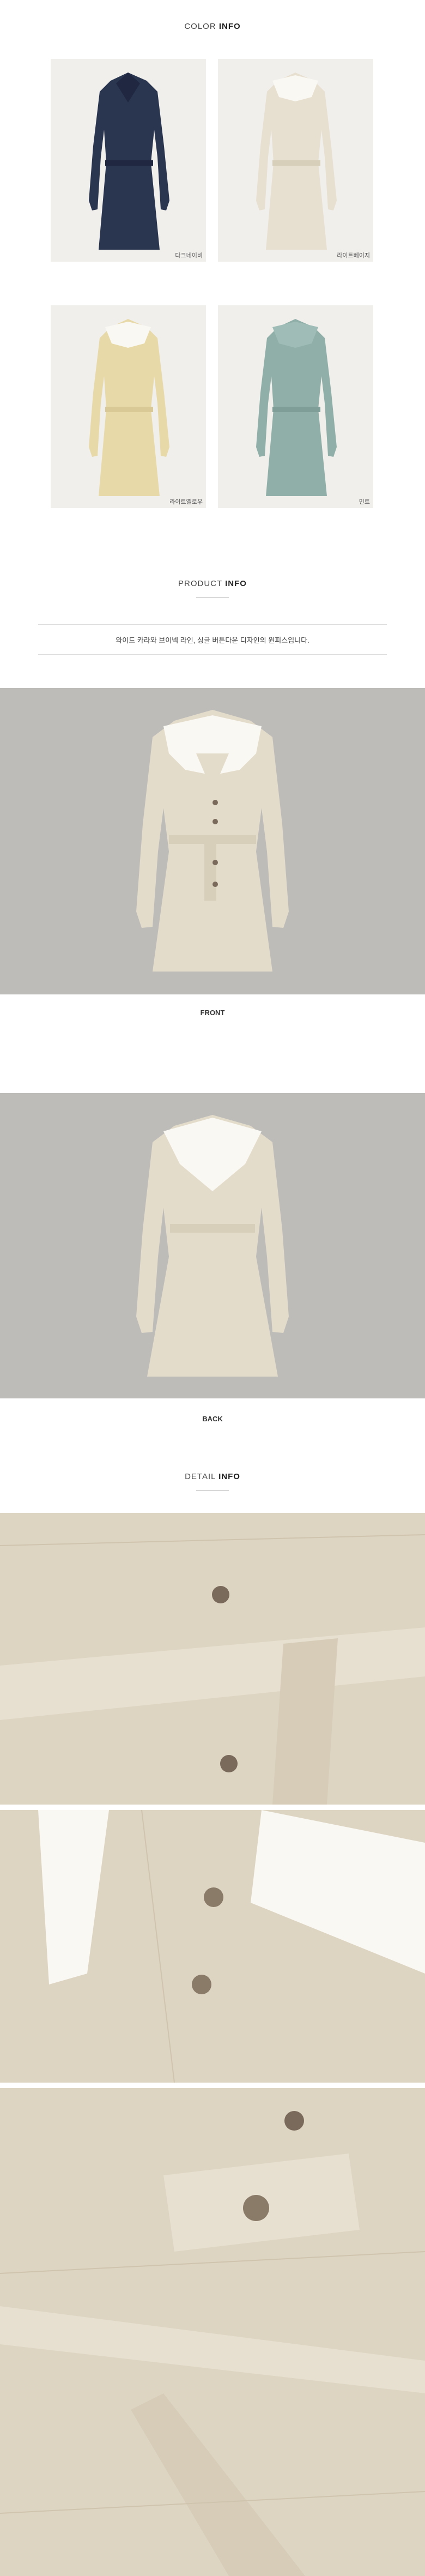 Image resolution: width=425 pixels, height=2576 pixels. Describe the element at coordinates (212, 1419) in the screenshot. I see `back-view-label: BACK` at that location.